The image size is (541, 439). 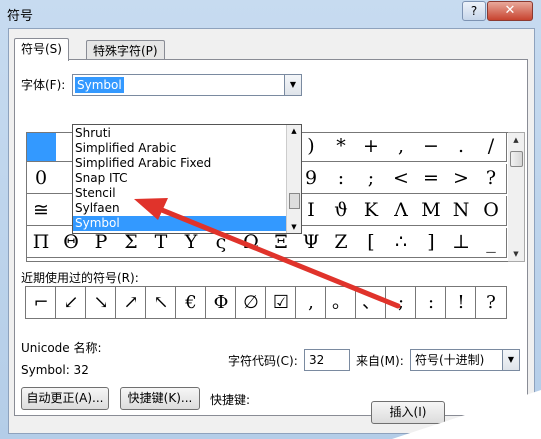 What do you see at coordinates (431, 302) in the screenshot?
I see `recent-symbol-cell: :` at bounding box center [431, 302].